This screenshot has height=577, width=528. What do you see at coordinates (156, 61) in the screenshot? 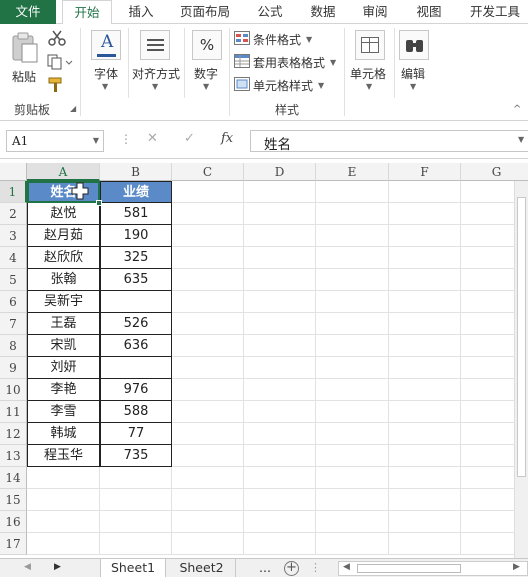
I see `alignment-button: 对齐方式 ▼` at bounding box center [156, 61].